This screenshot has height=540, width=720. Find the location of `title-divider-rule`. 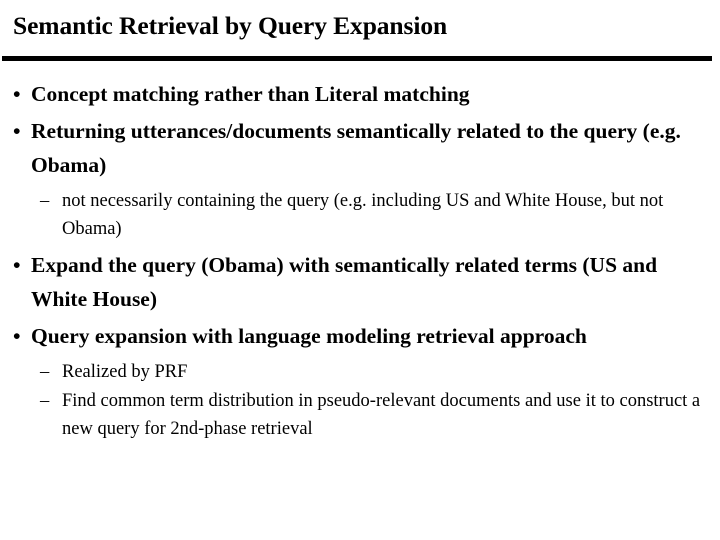

title-divider-rule is located at coordinates (357, 58).